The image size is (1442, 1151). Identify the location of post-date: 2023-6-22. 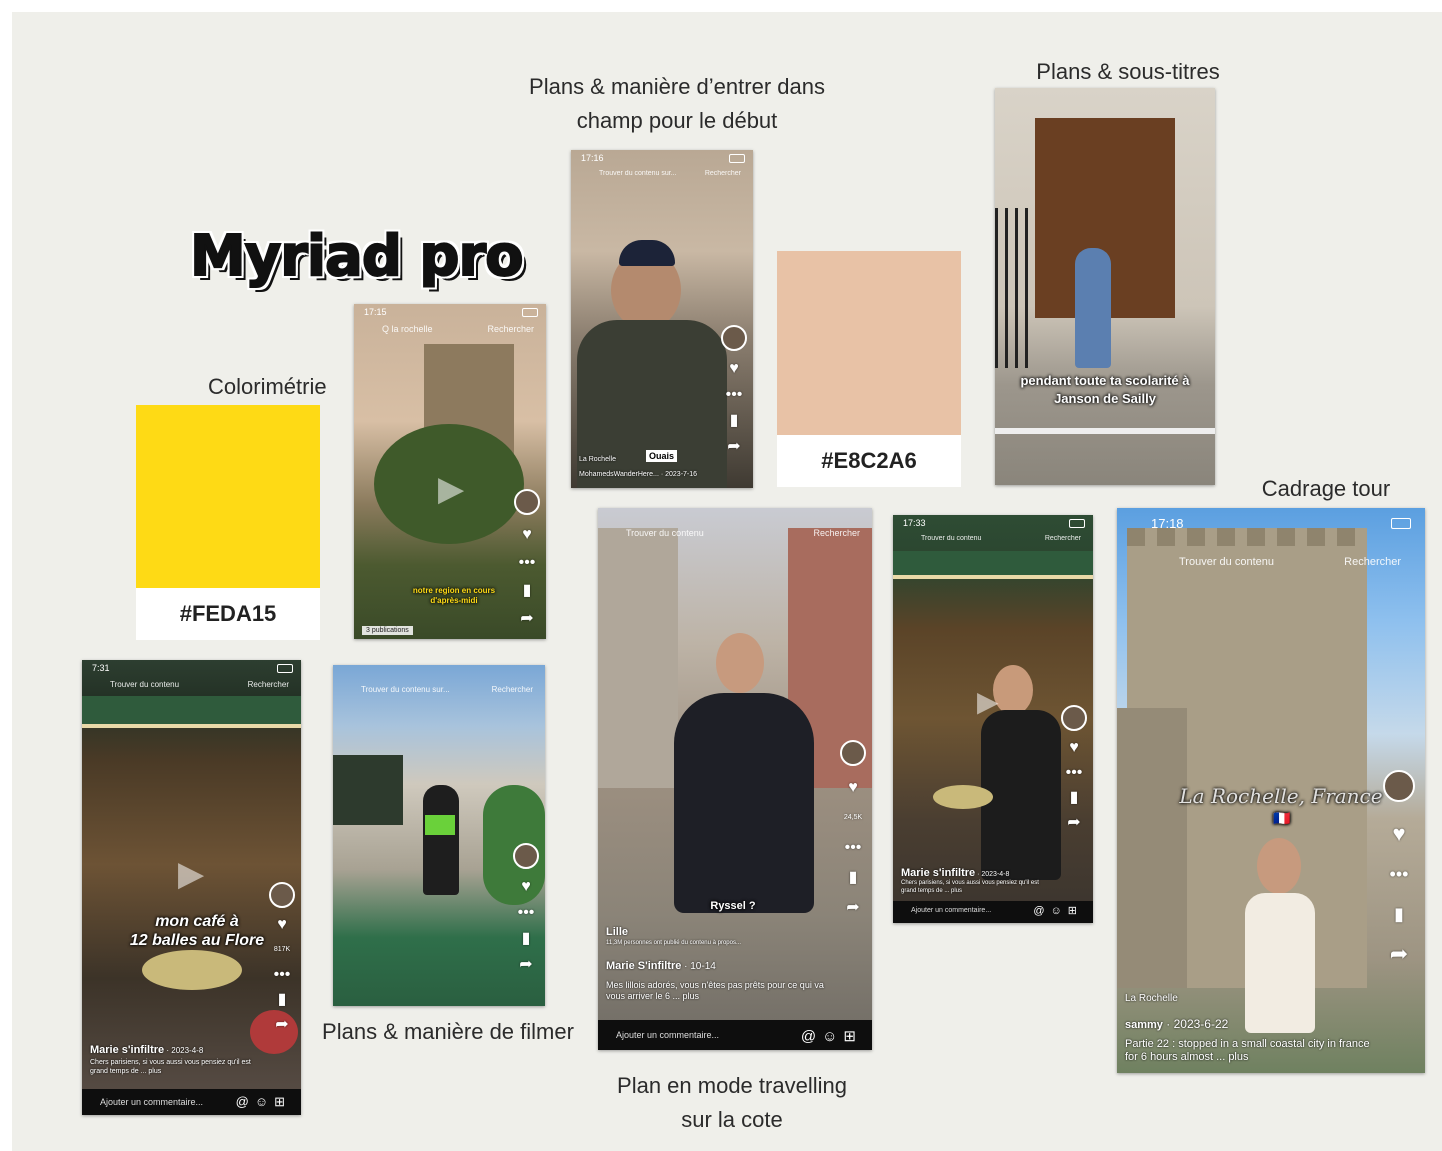
(1201, 1024).